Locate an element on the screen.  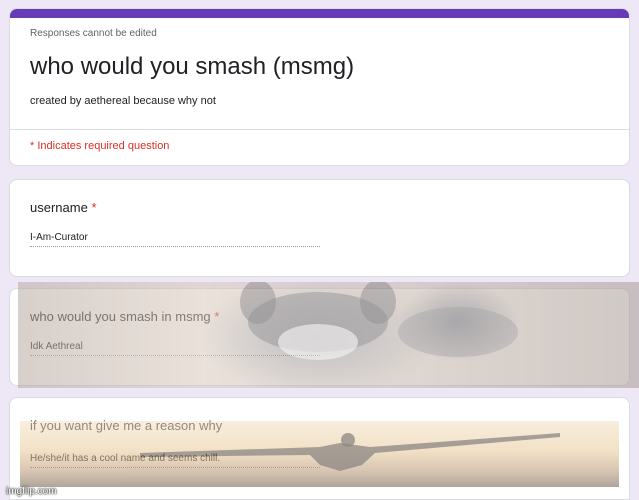
imgflip-watermark: imgflip.com is located at coordinates (31, 491).